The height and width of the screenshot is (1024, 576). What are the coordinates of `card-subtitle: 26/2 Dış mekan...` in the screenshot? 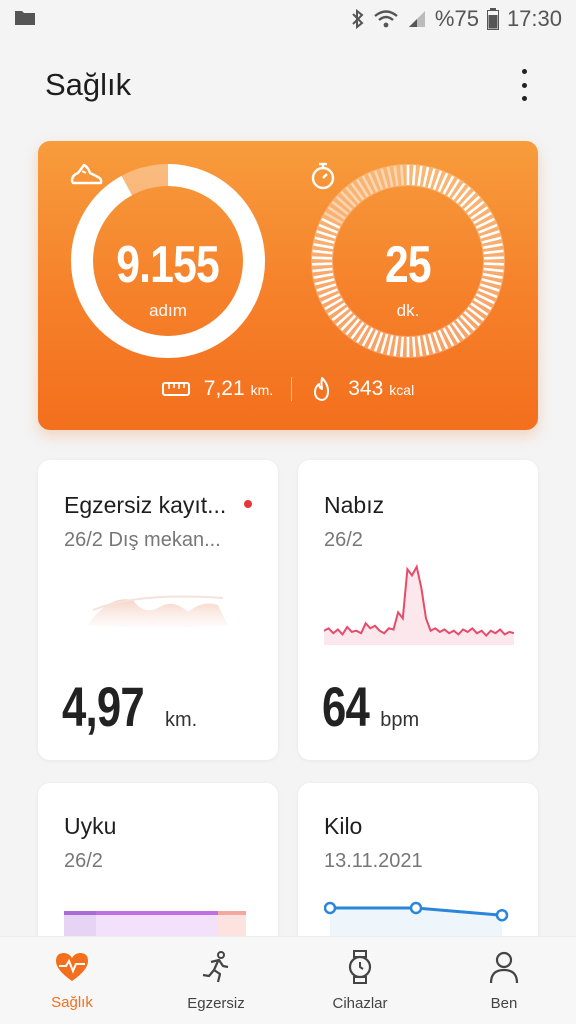 It's located at (142, 540).